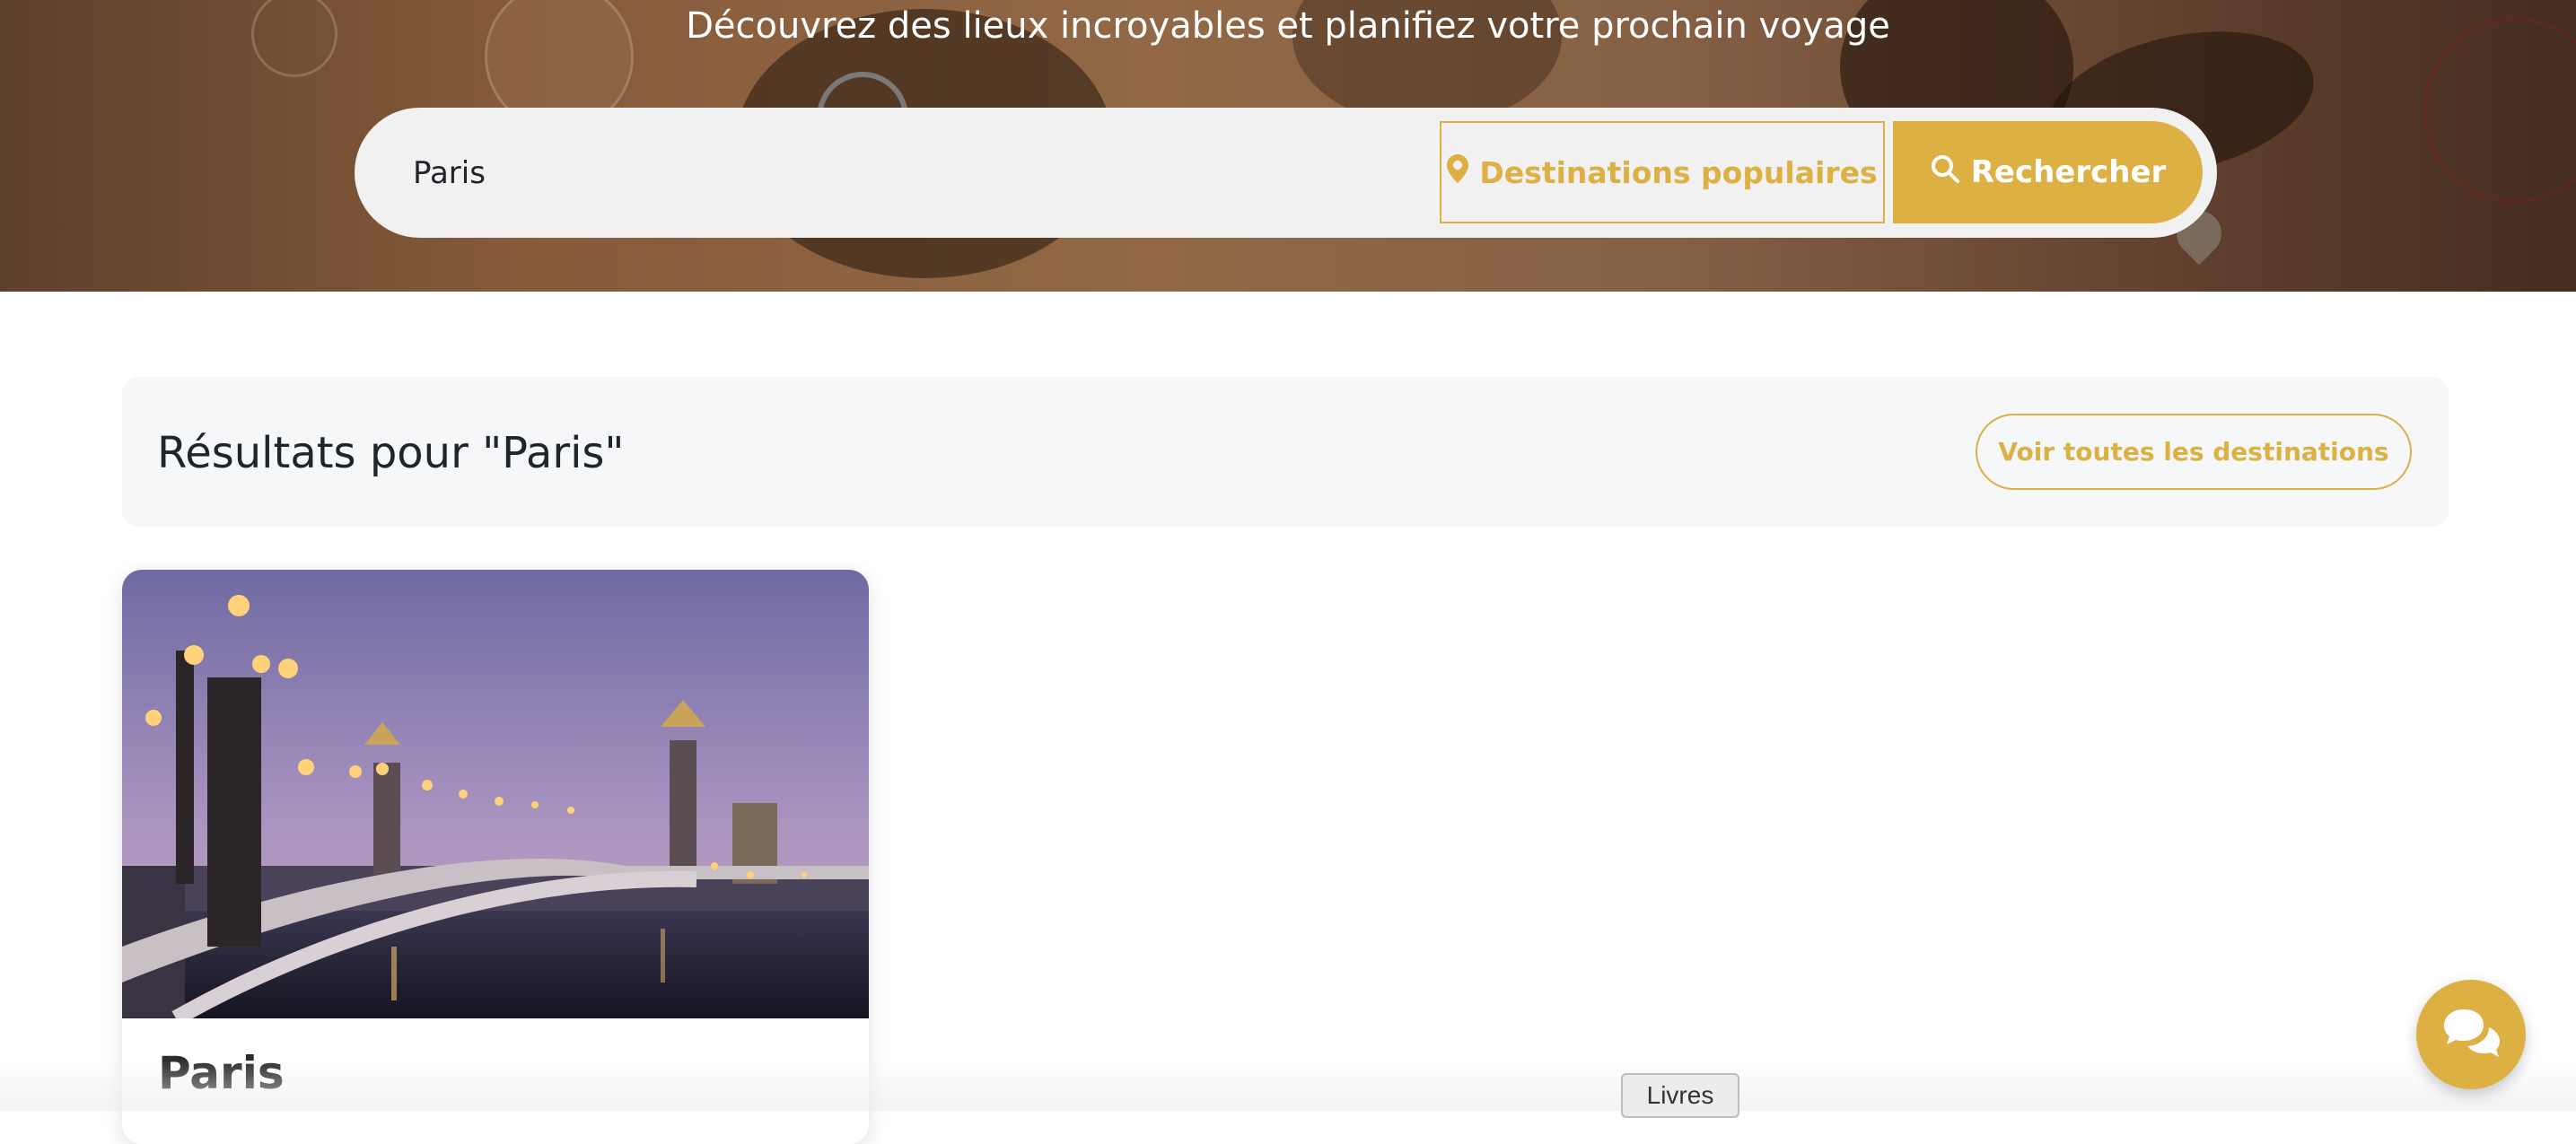  I want to click on view-all-destinations-button: Voir toutes les destinations, so click(2194, 452).